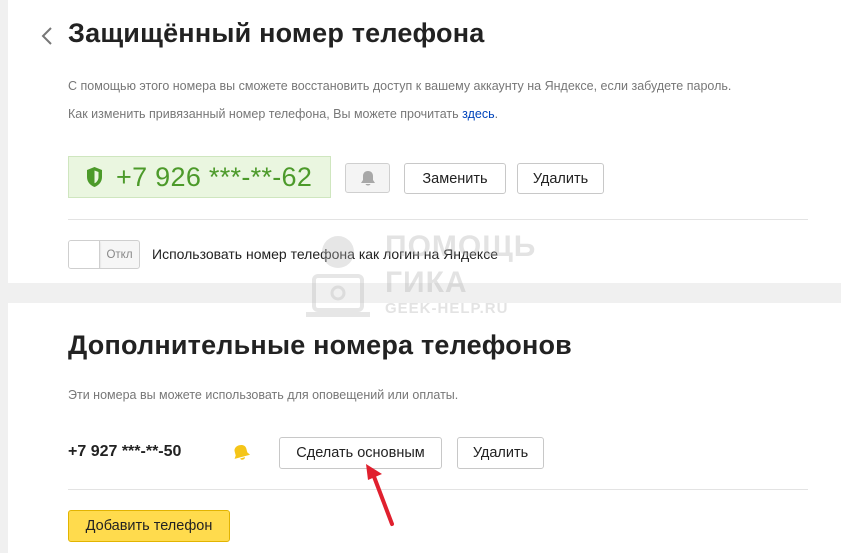  I want to click on chevron-left-icon, so click(47, 36).